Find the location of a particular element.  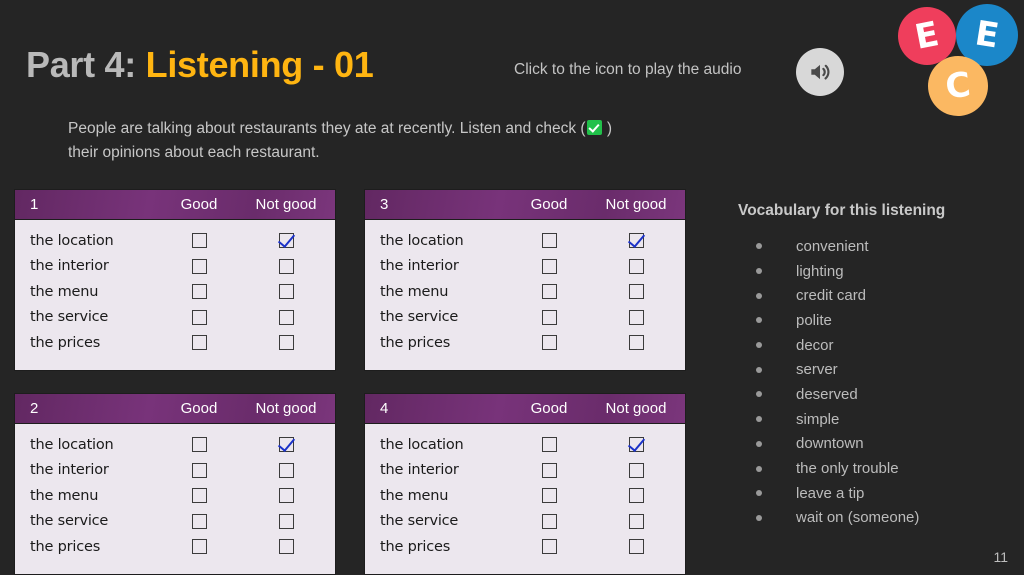

audio-hint-text: Click to the icon to play the audio is located at coordinates (628, 69).